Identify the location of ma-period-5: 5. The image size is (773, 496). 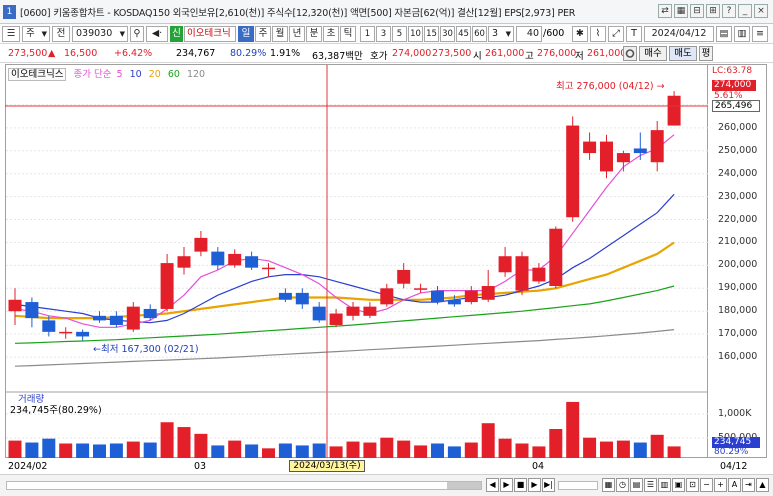
(119, 74).